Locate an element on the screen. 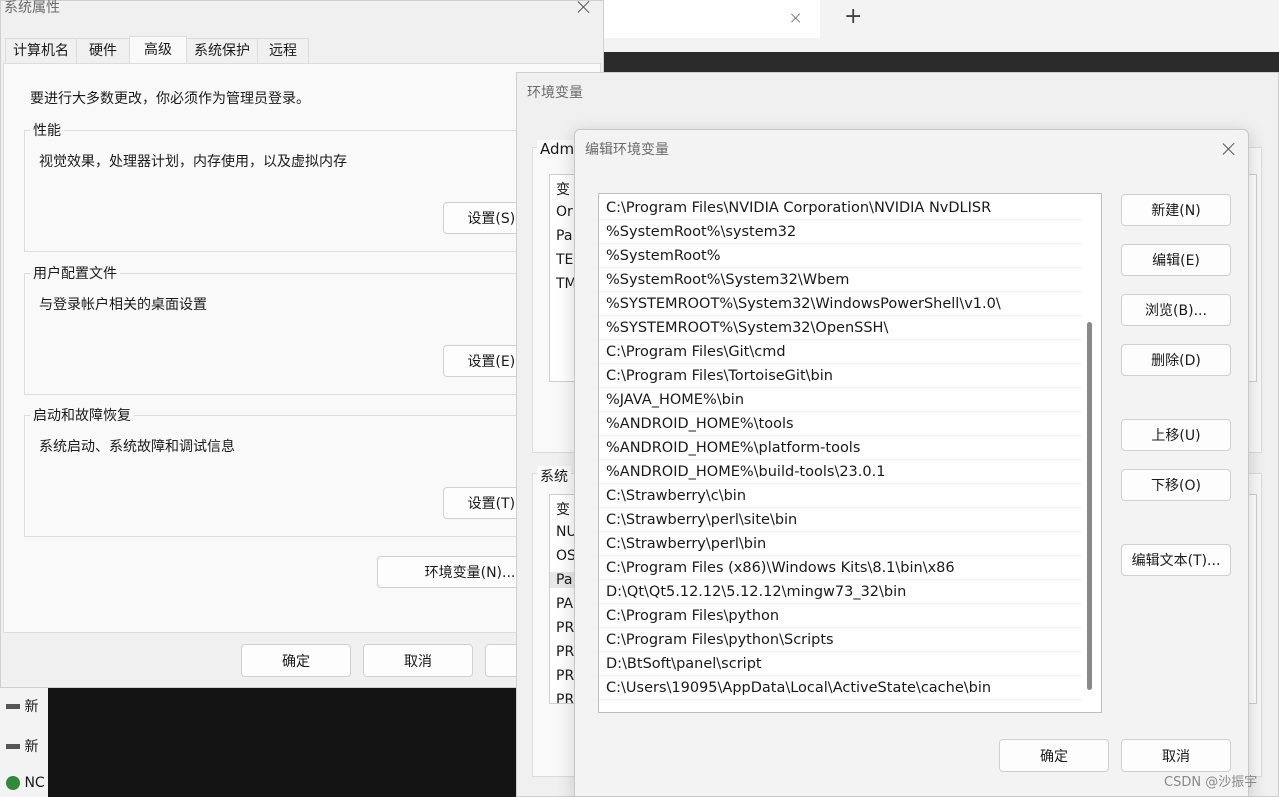 The height and width of the screenshot is (797, 1279). path-list-item: C:\Program Files\python is located at coordinates (840, 616).